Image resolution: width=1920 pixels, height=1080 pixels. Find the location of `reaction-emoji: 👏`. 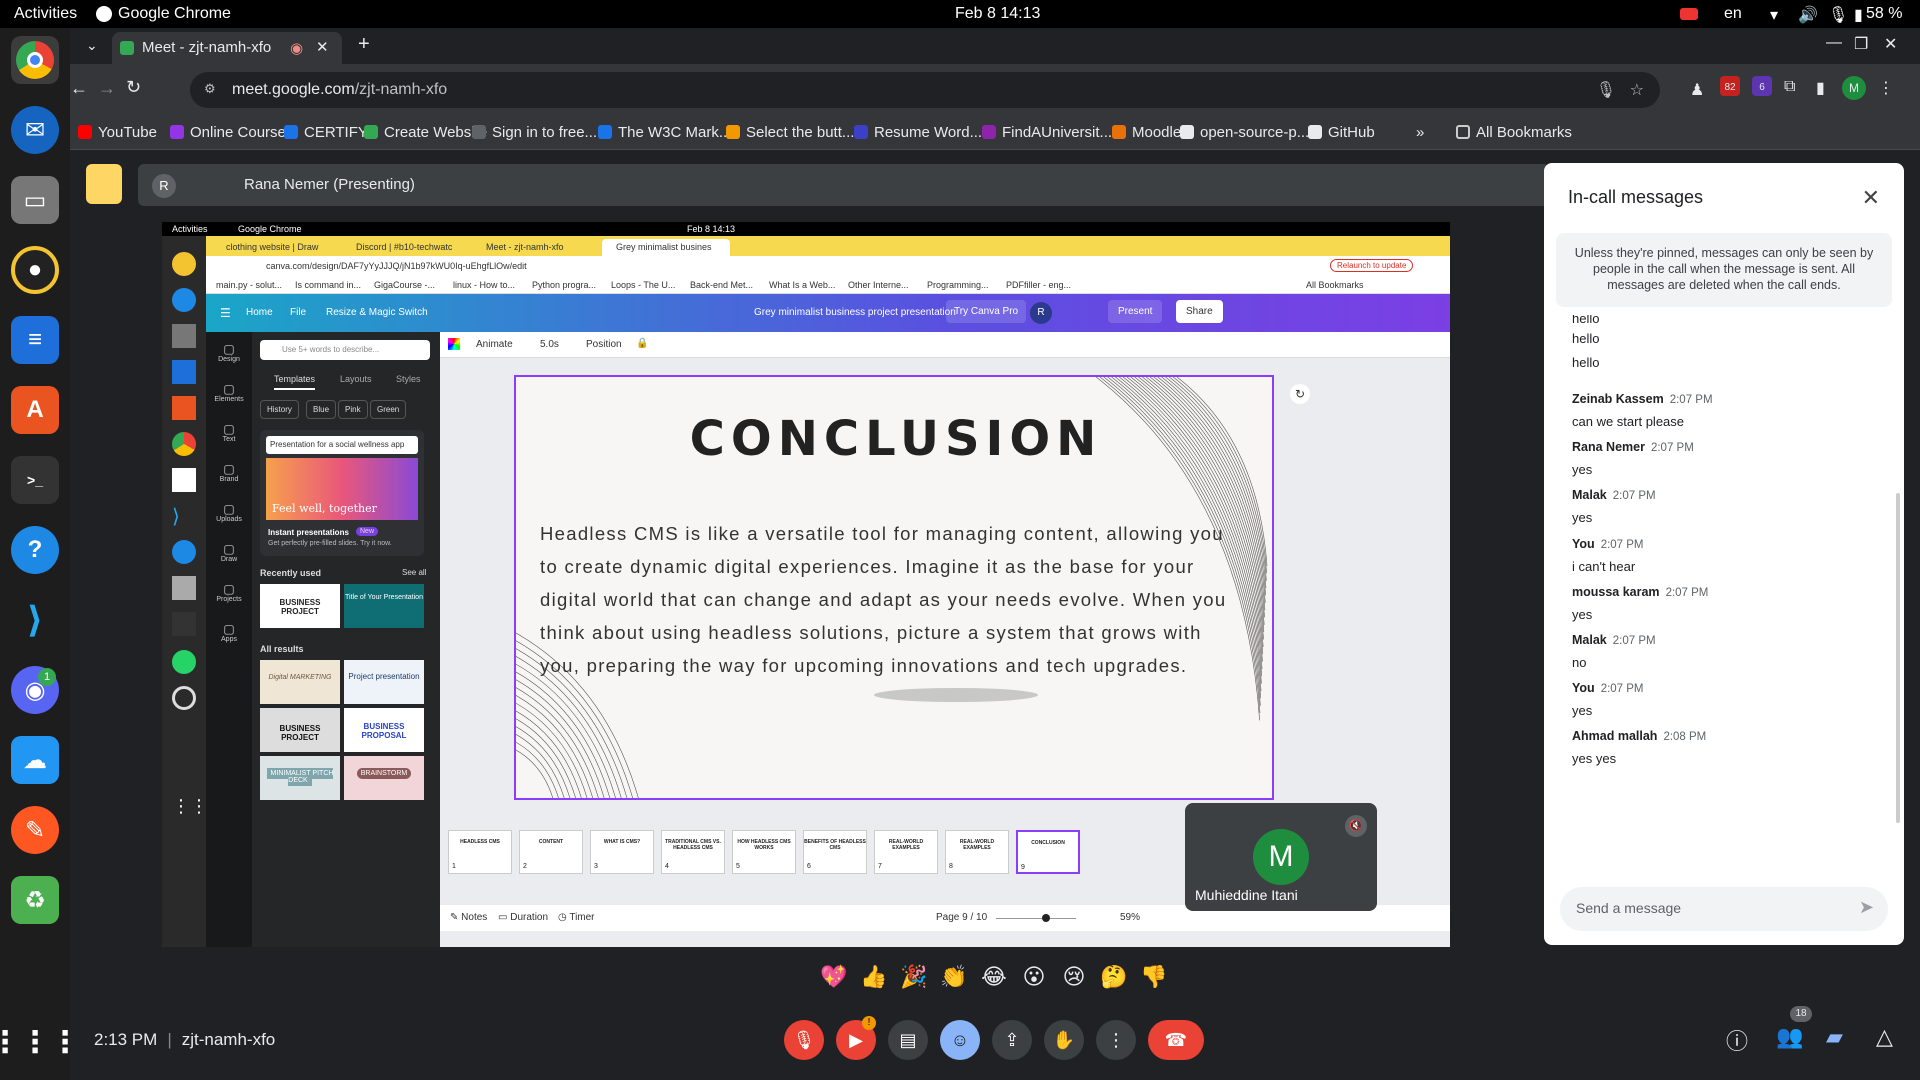

reaction-emoji: 👏 is located at coordinates (954, 977).